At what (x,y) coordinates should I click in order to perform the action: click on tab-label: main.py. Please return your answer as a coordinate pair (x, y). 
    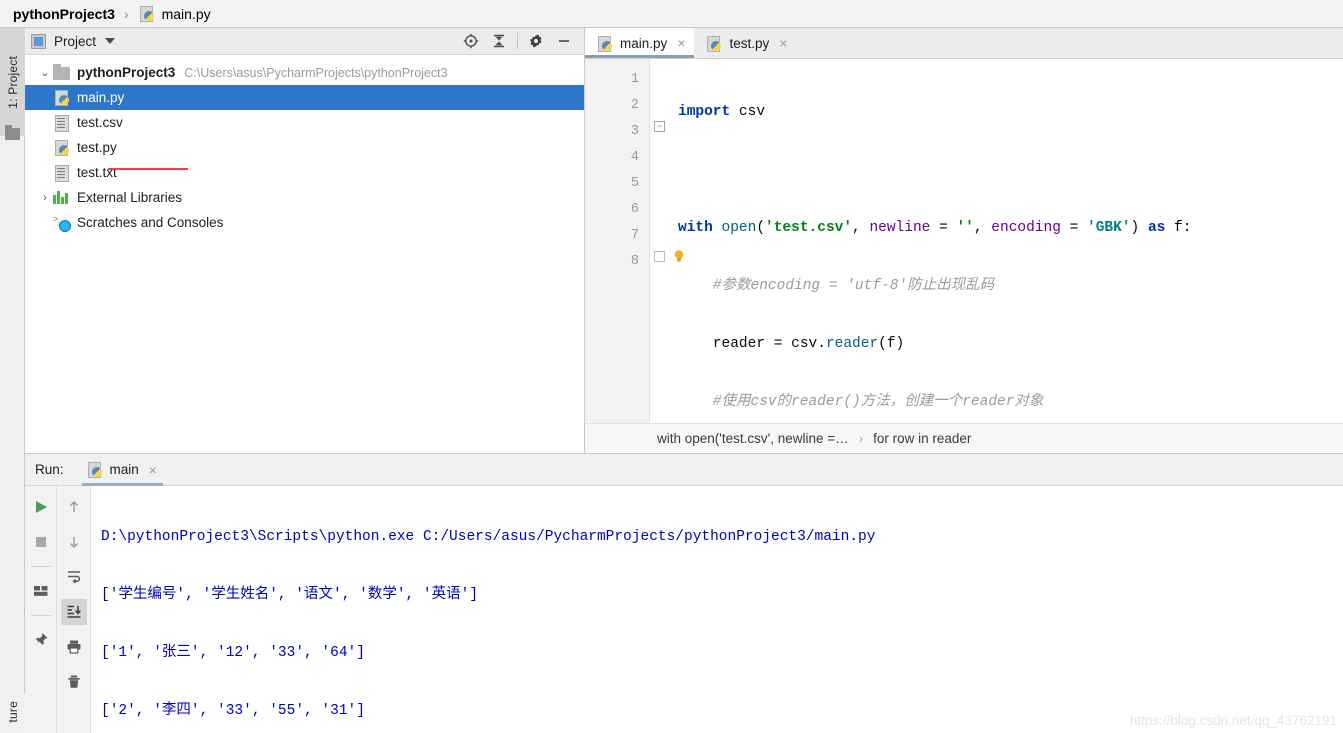
    Looking at the image, I should click on (644, 43).